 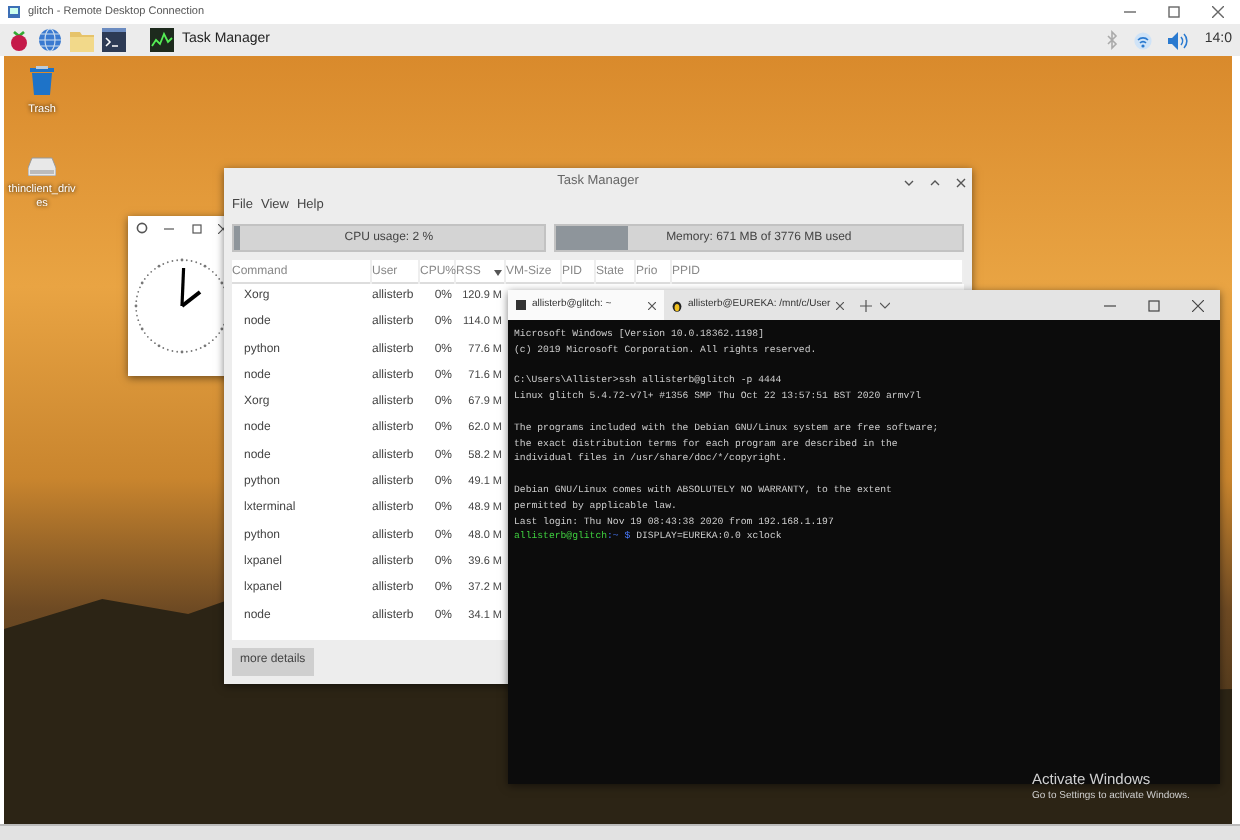 What do you see at coordinates (1143, 40) in the screenshot?
I see `wifi-icon` at bounding box center [1143, 40].